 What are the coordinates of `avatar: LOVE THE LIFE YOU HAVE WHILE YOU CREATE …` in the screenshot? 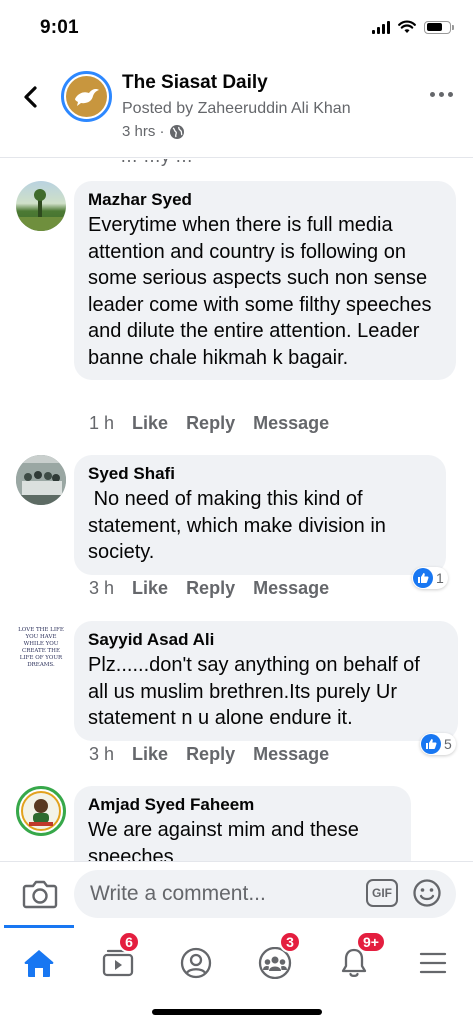 It's located at (41, 648).